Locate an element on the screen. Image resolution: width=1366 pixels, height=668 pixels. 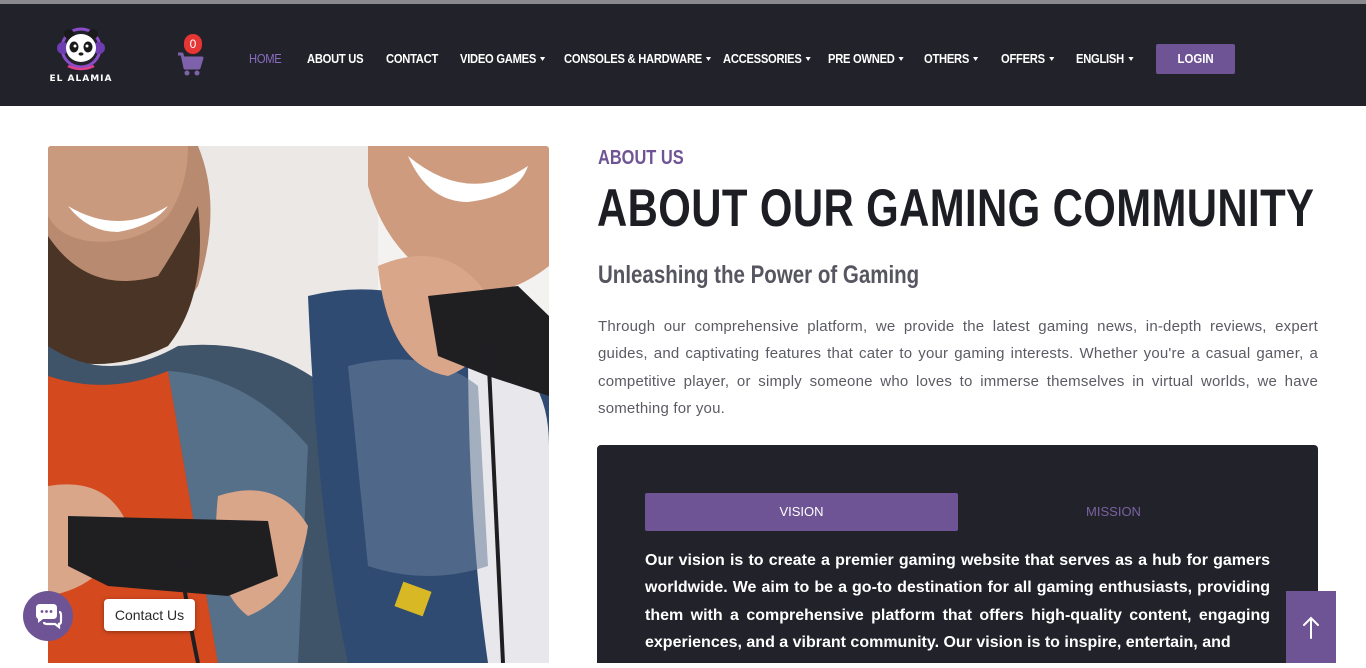
cart-icon is located at coordinates (191, 64).